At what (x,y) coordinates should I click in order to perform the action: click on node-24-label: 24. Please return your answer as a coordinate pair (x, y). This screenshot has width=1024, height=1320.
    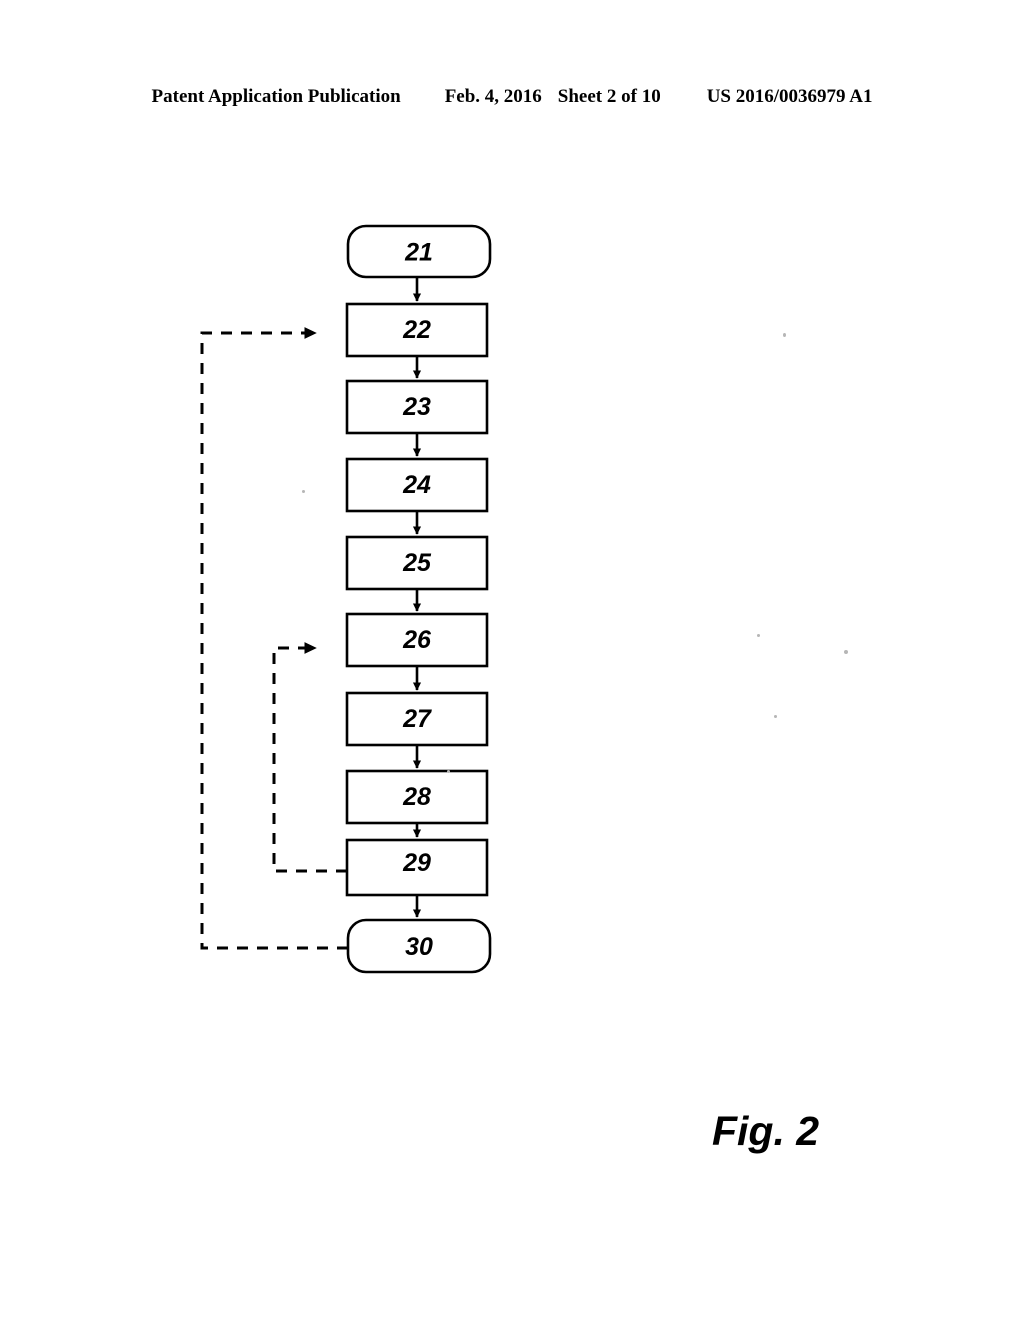
    Looking at the image, I should click on (416, 485).